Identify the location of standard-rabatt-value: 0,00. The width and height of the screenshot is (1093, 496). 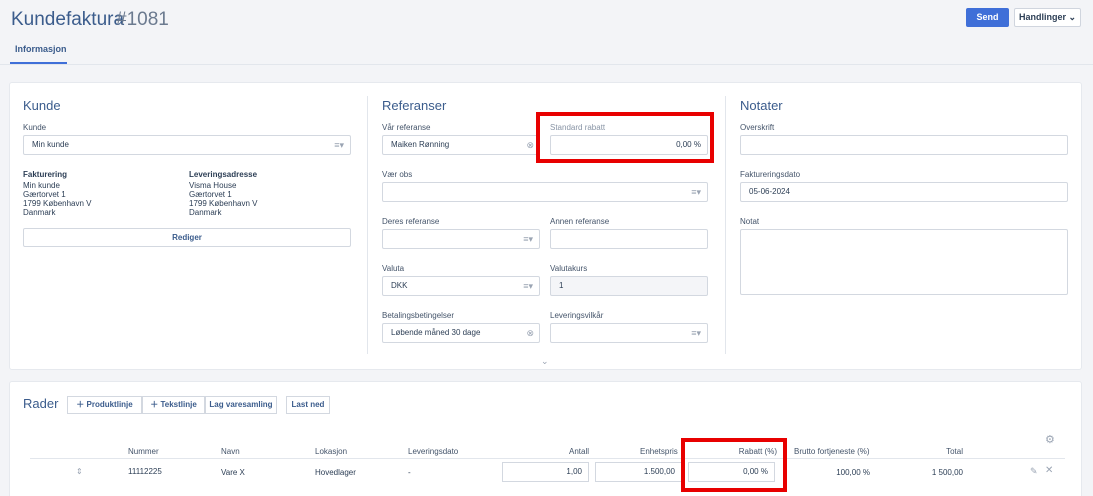
(684, 144).